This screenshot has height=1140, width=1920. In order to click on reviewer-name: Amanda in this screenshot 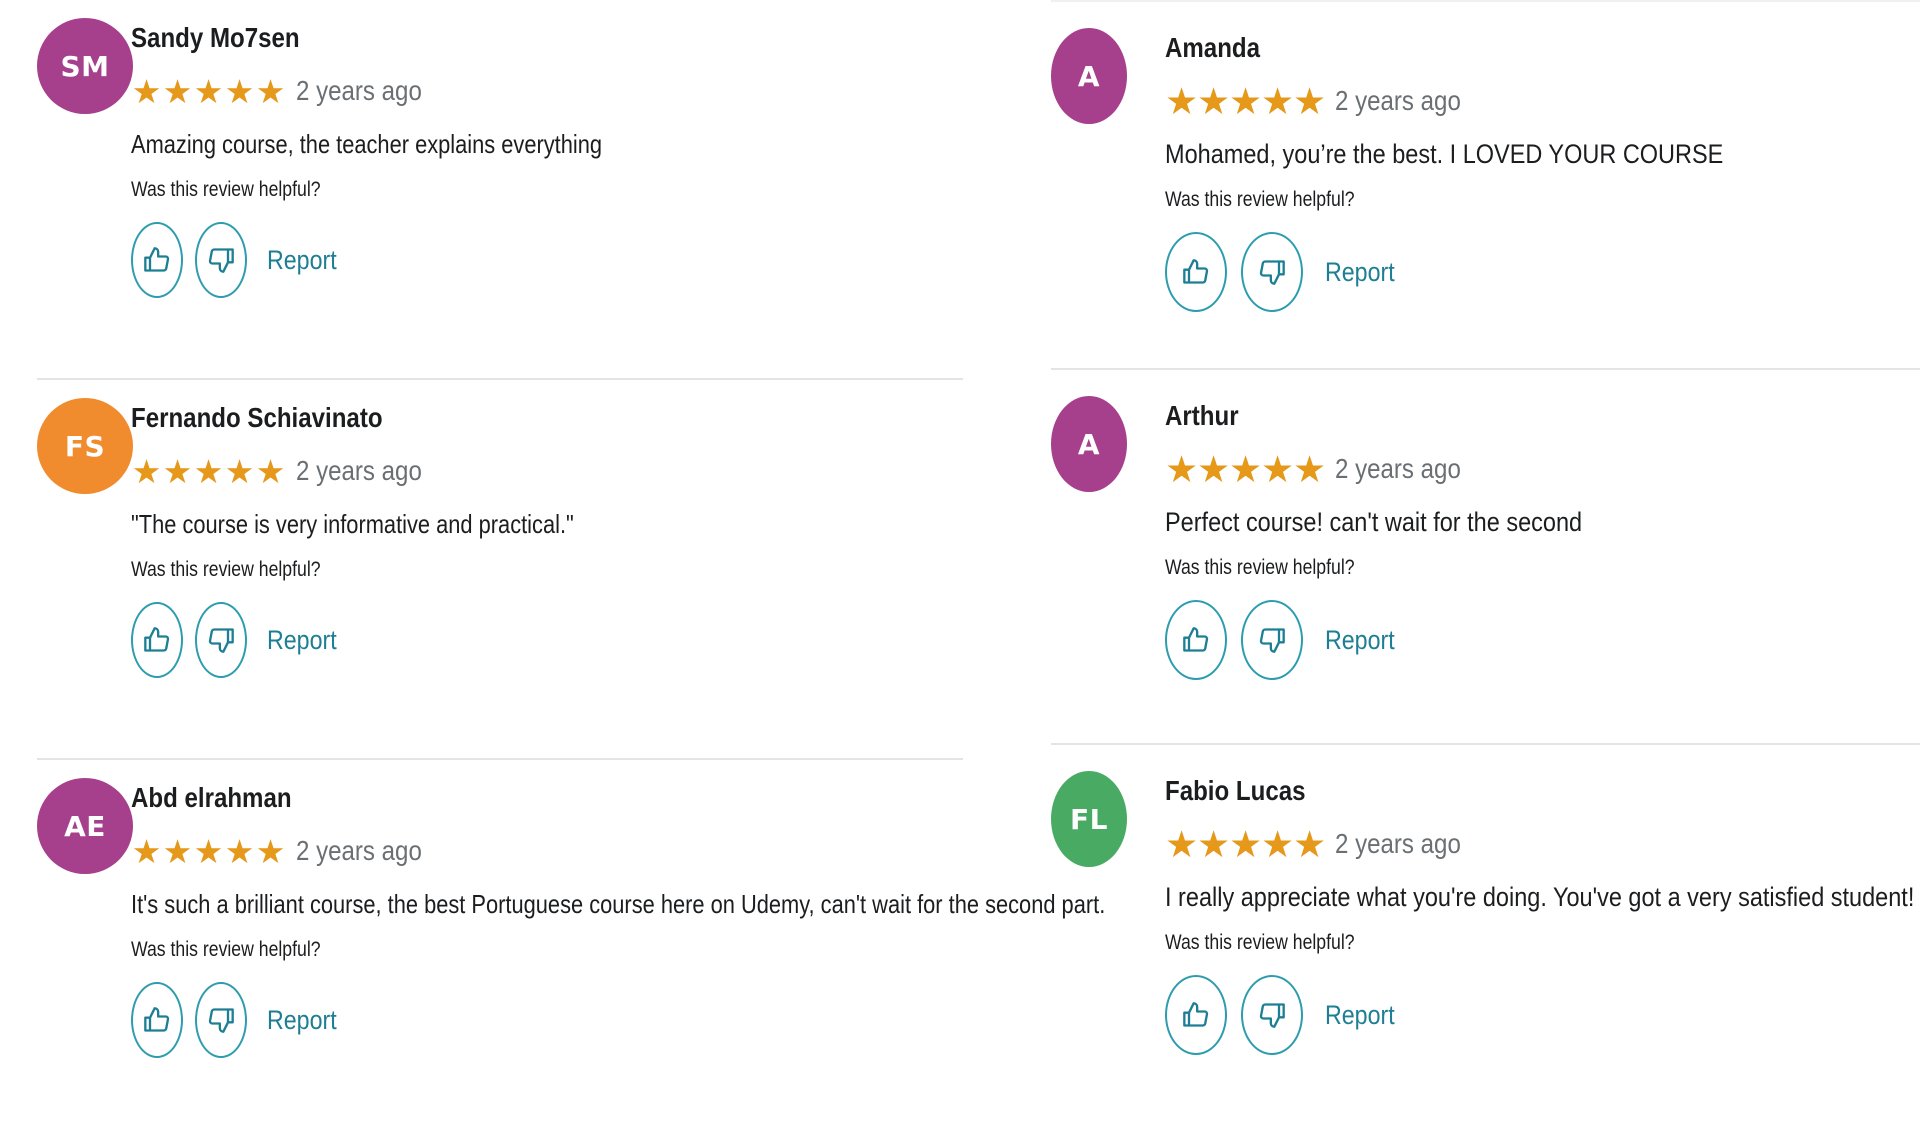, I will do `click(1213, 47)`.